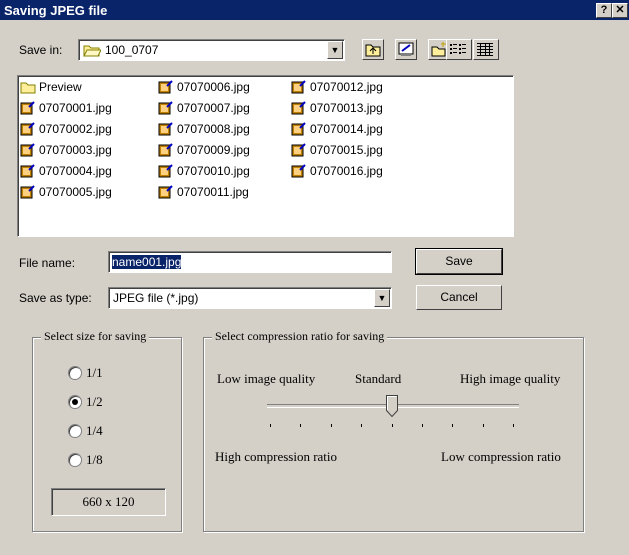  I want to click on size-radio-label: 1/8, so click(94, 459).